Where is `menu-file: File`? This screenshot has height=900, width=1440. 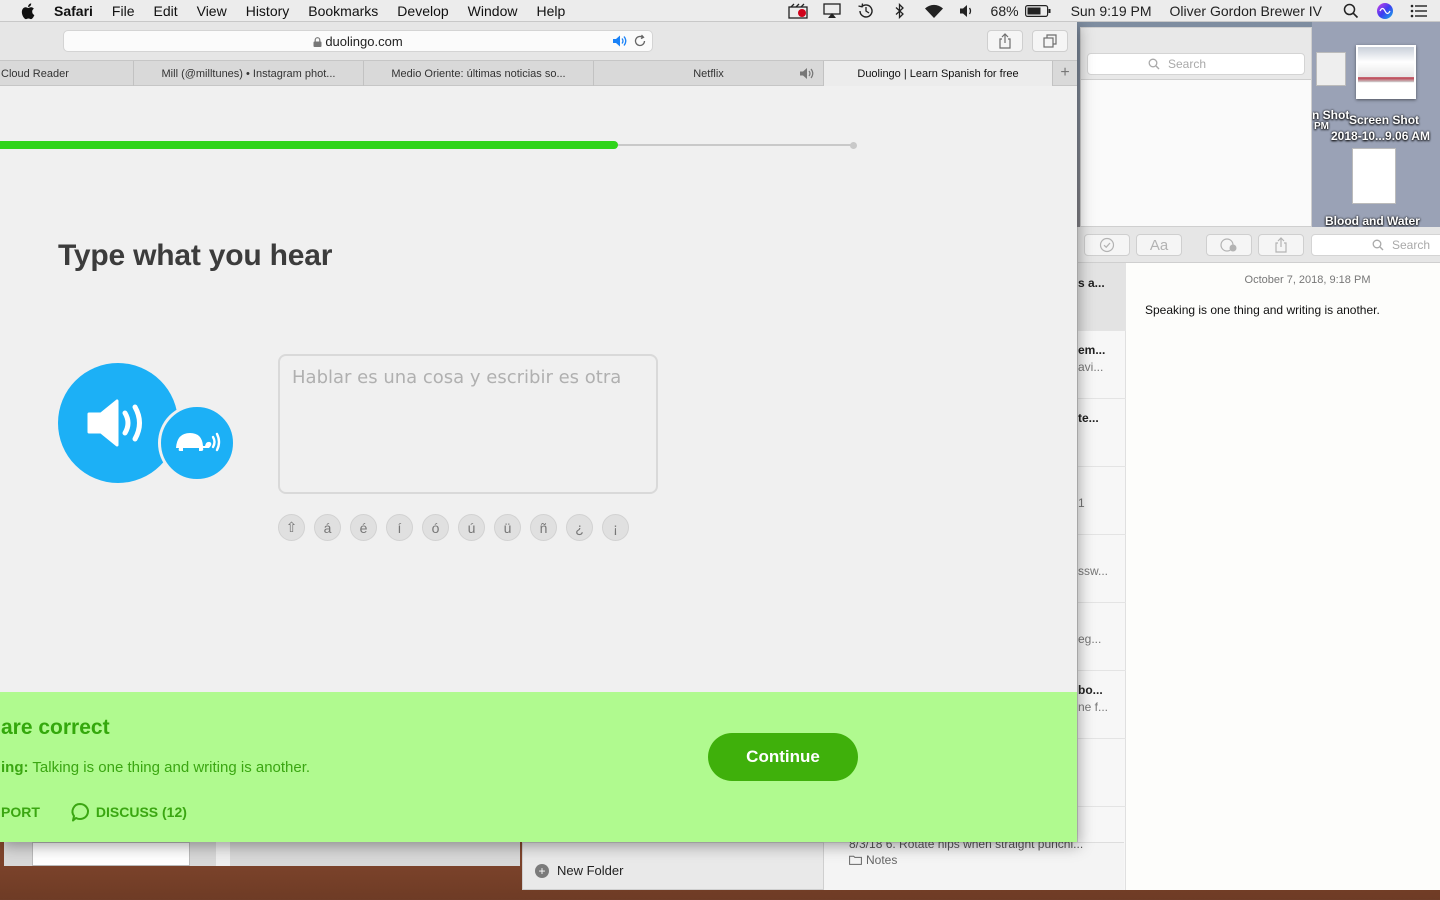
menu-file: File is located at coordinates (123, 11).